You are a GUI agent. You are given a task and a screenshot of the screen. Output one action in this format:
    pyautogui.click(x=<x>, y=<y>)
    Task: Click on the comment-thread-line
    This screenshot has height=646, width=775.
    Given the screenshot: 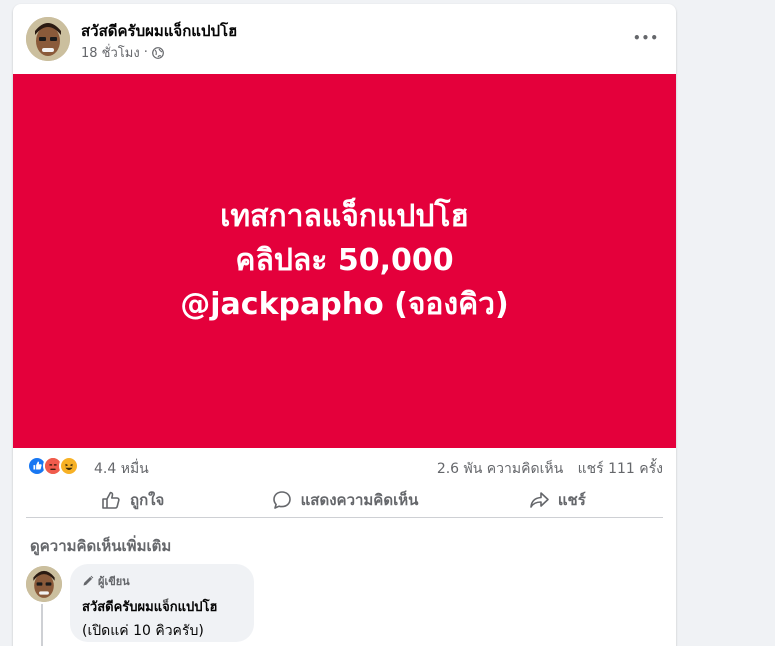 What is the action you would take?
    pyautogui.click(x=42, y=625)
    